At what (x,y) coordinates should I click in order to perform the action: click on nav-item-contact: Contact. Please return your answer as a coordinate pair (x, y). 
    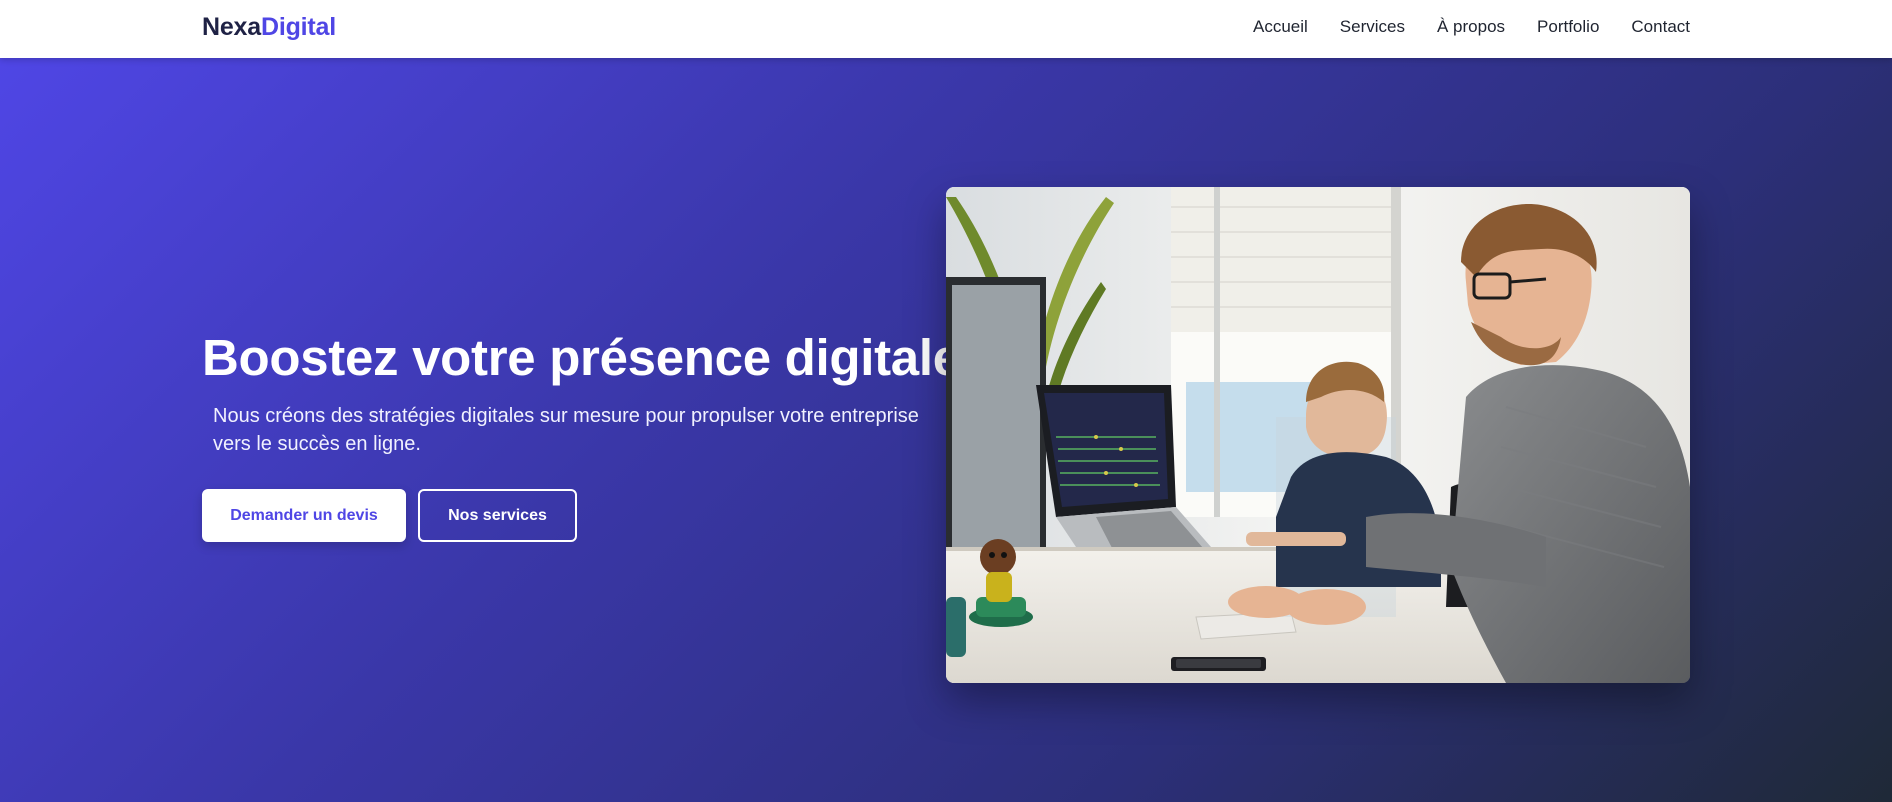
    Looking at the image, I should click on (1660, 27).